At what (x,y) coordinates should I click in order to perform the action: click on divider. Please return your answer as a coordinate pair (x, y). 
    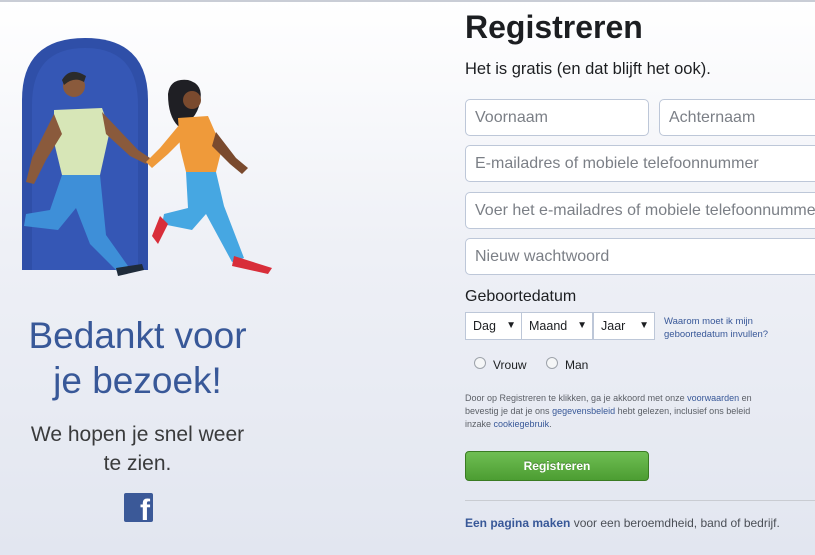
    Looking at the image, I should click on (640, 500).